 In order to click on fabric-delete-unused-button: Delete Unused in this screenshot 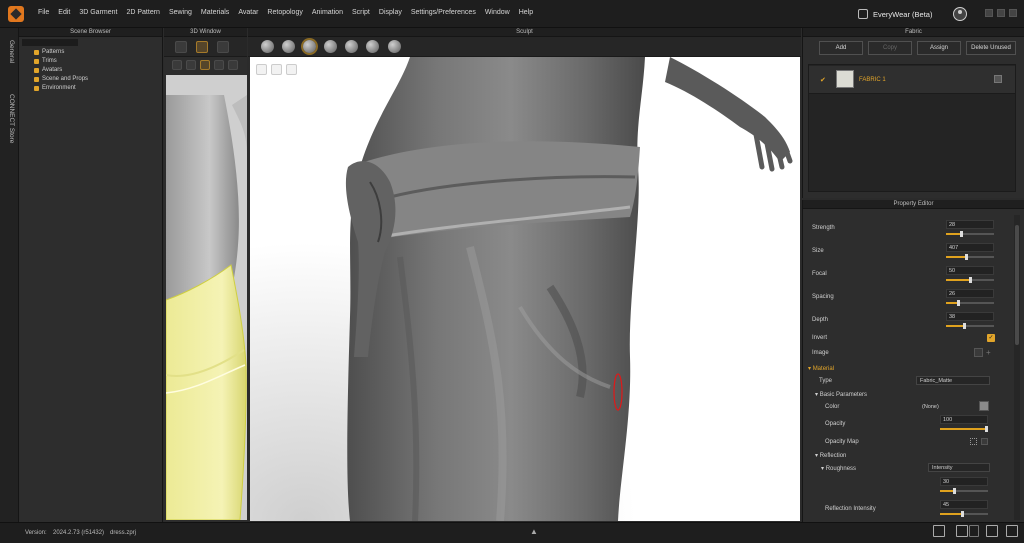, I will do `click(991, 48)`.